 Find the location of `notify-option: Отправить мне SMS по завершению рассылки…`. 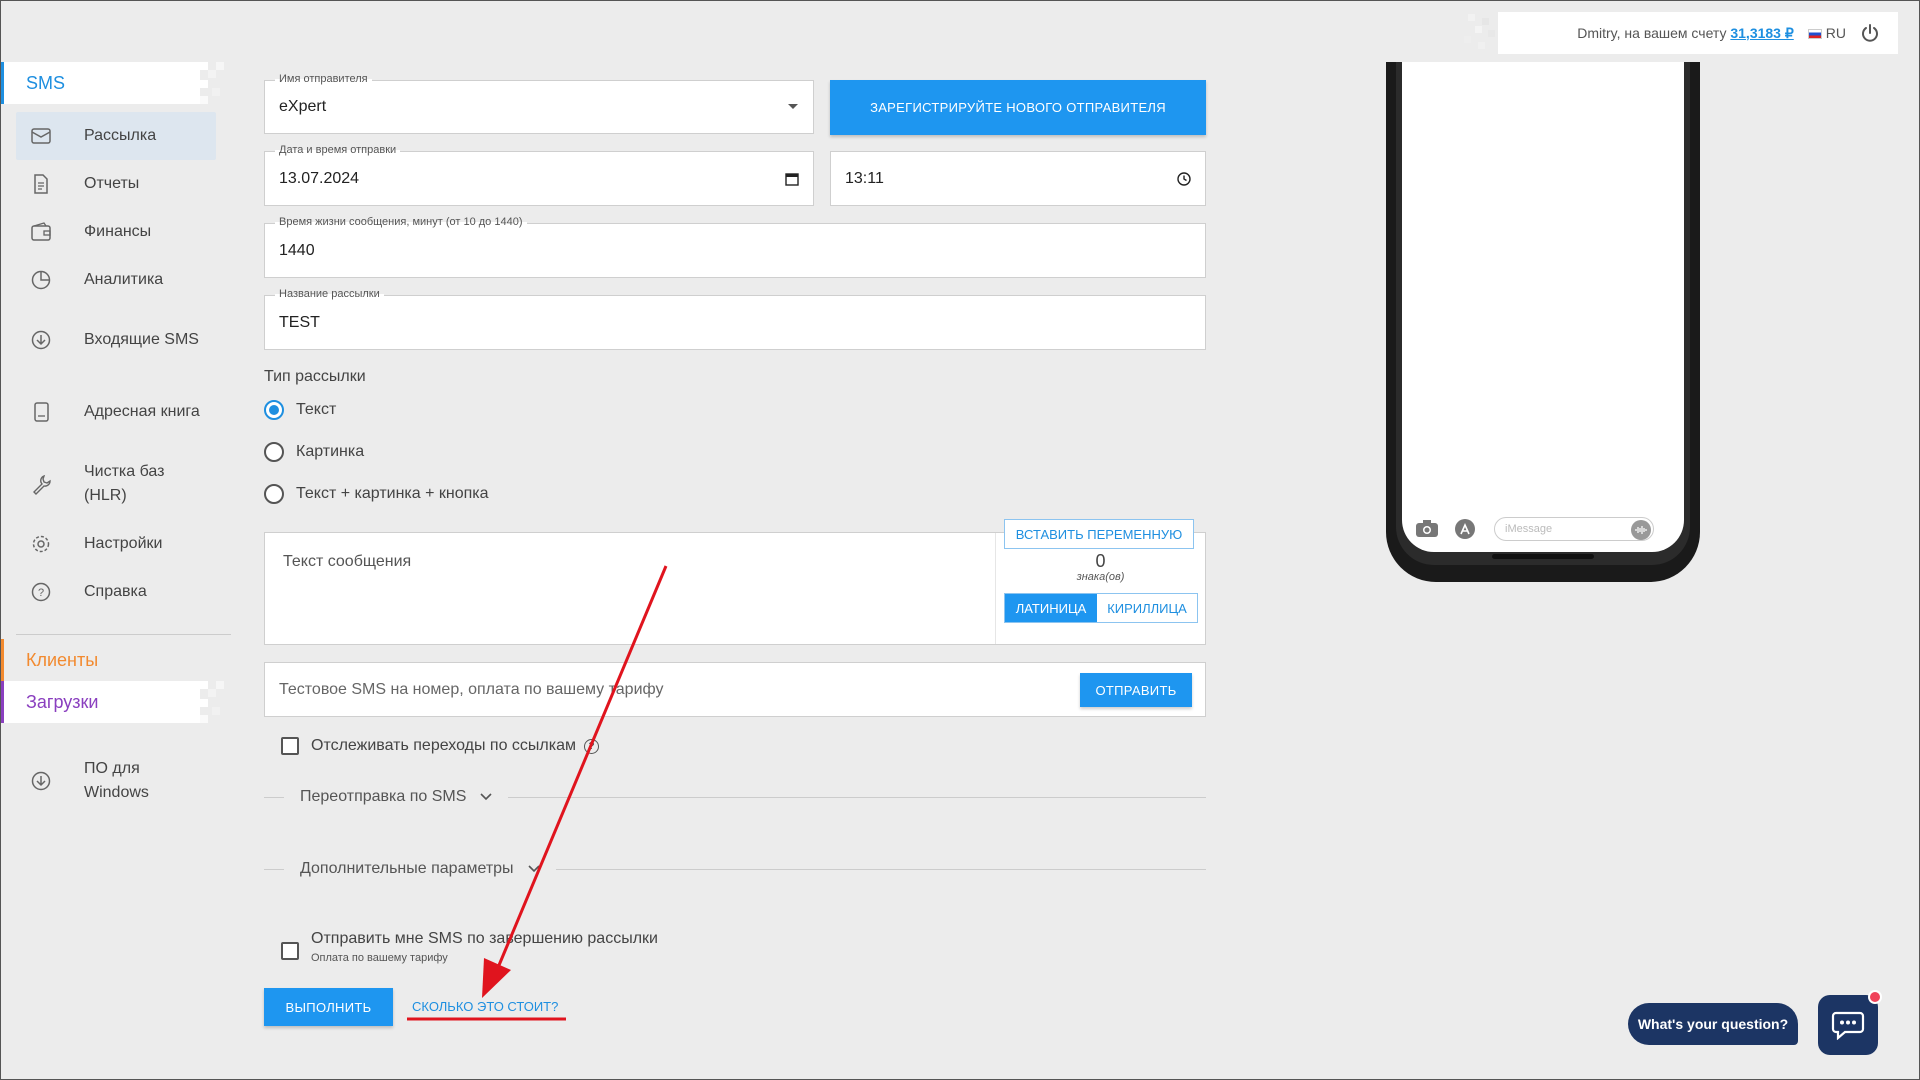

notify-option: Отправить мне SMS по завершению рассылки… is located at coordinates (469, 947).